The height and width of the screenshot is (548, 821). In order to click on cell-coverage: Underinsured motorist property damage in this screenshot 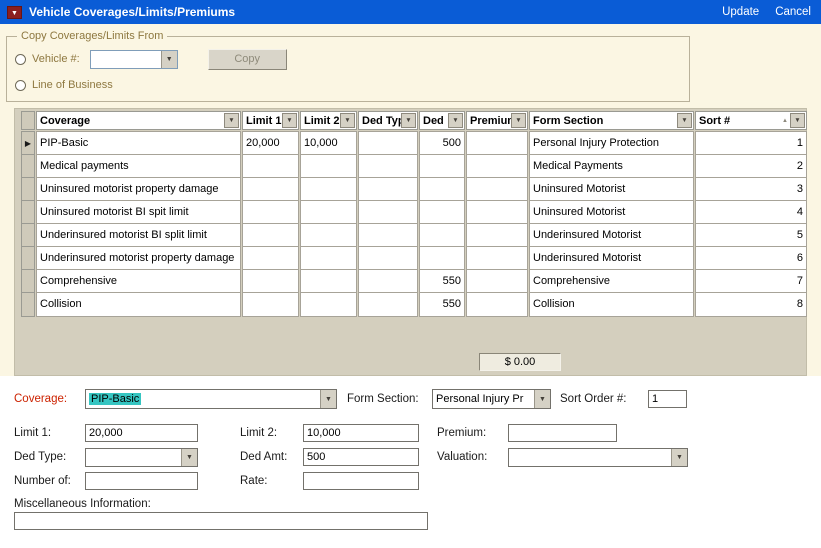, I will do `click(138, 258)`.